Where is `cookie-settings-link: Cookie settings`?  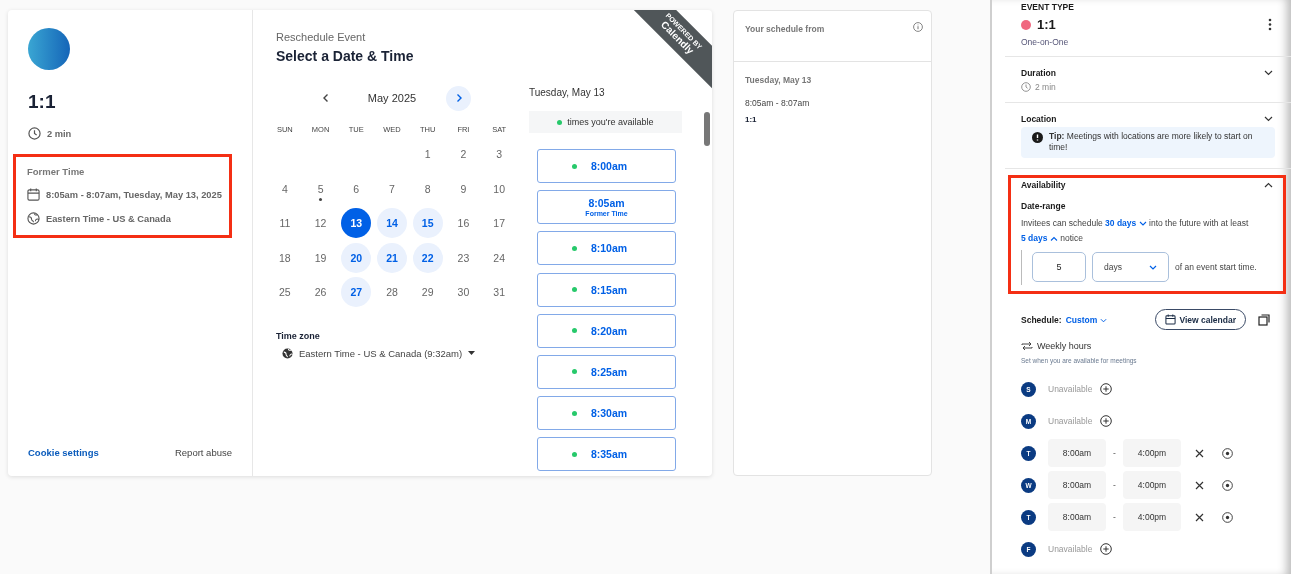 cookie-settings-link: Cookie settings is located at coordinates (63, 452).